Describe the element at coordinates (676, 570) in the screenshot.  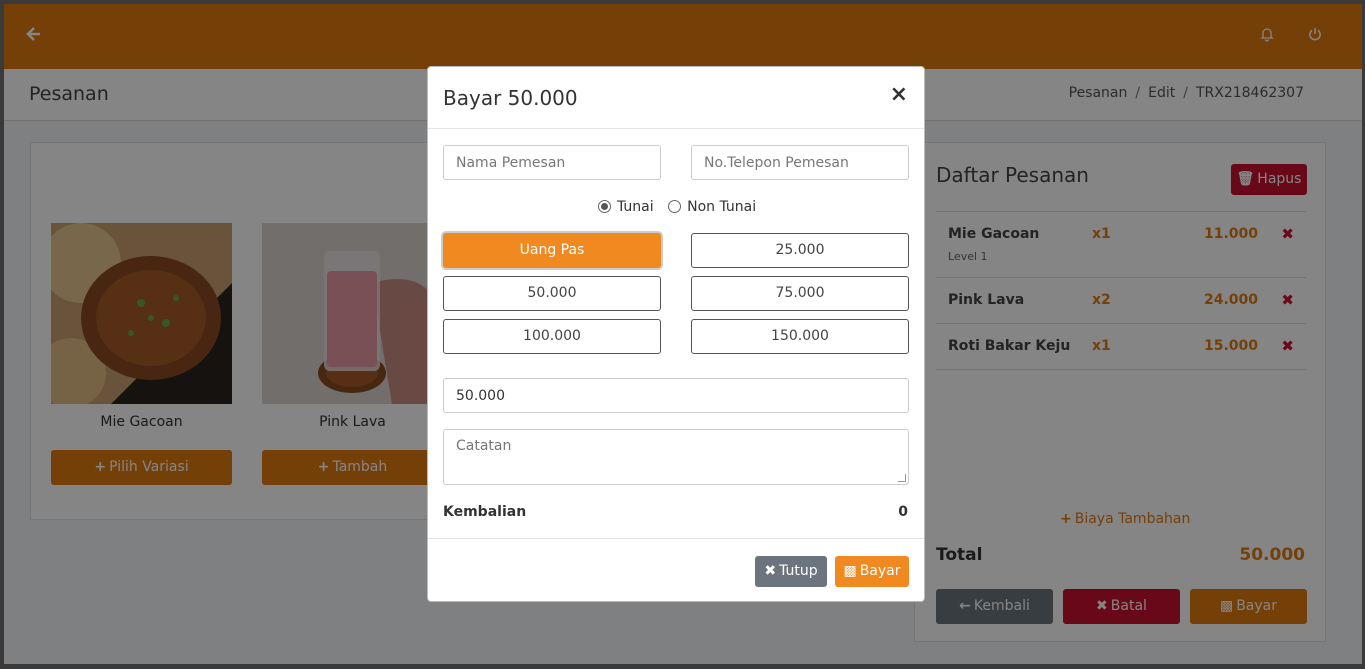
I see `modal-footer: ✖ Tutup ▩ Bayar` at that location.